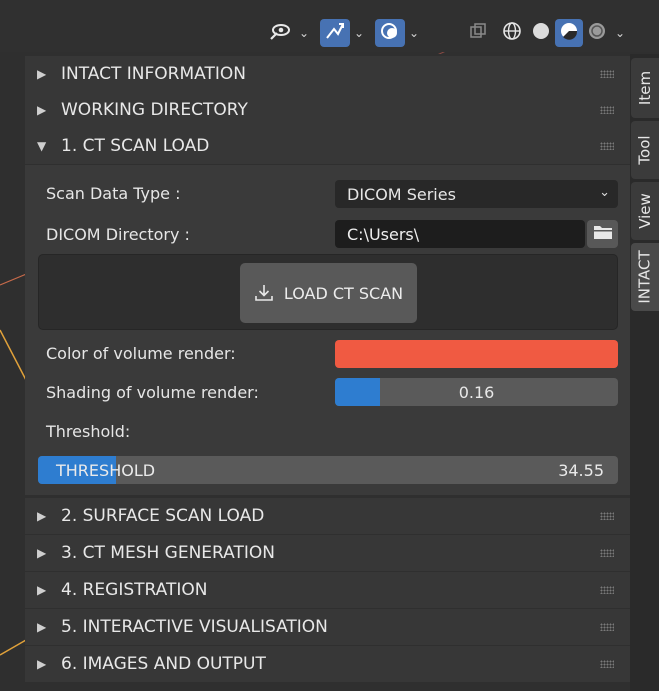  I want to click on tab-tool: Tool, so click(645, 150).